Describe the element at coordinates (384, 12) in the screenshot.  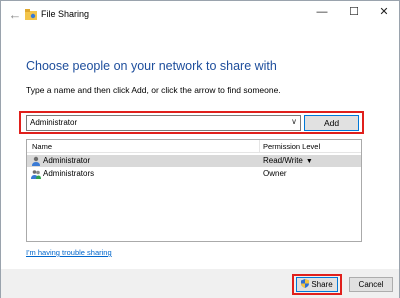
I see `close-button: ✕` at that location.